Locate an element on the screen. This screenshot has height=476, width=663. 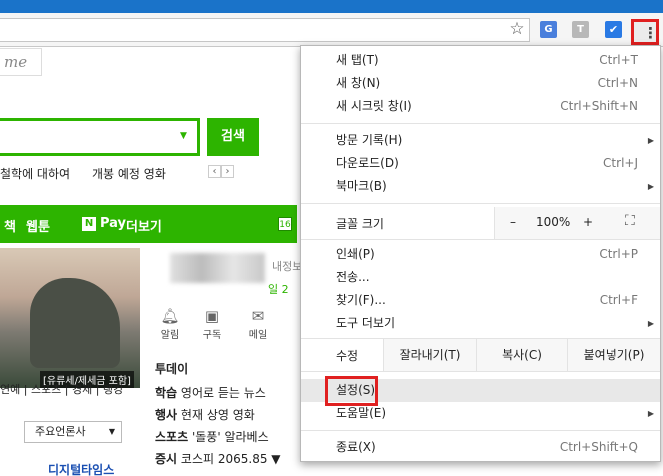
news-item: 학습 영어로 듣는 뉴스 is located at coordinates (210, 392).